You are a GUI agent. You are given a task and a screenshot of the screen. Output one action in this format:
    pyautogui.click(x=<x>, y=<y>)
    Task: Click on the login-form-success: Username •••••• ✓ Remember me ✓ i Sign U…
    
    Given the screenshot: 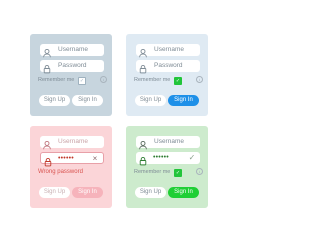 What is the action you would take?
    pyautogui.click(x=167, y=167)
    